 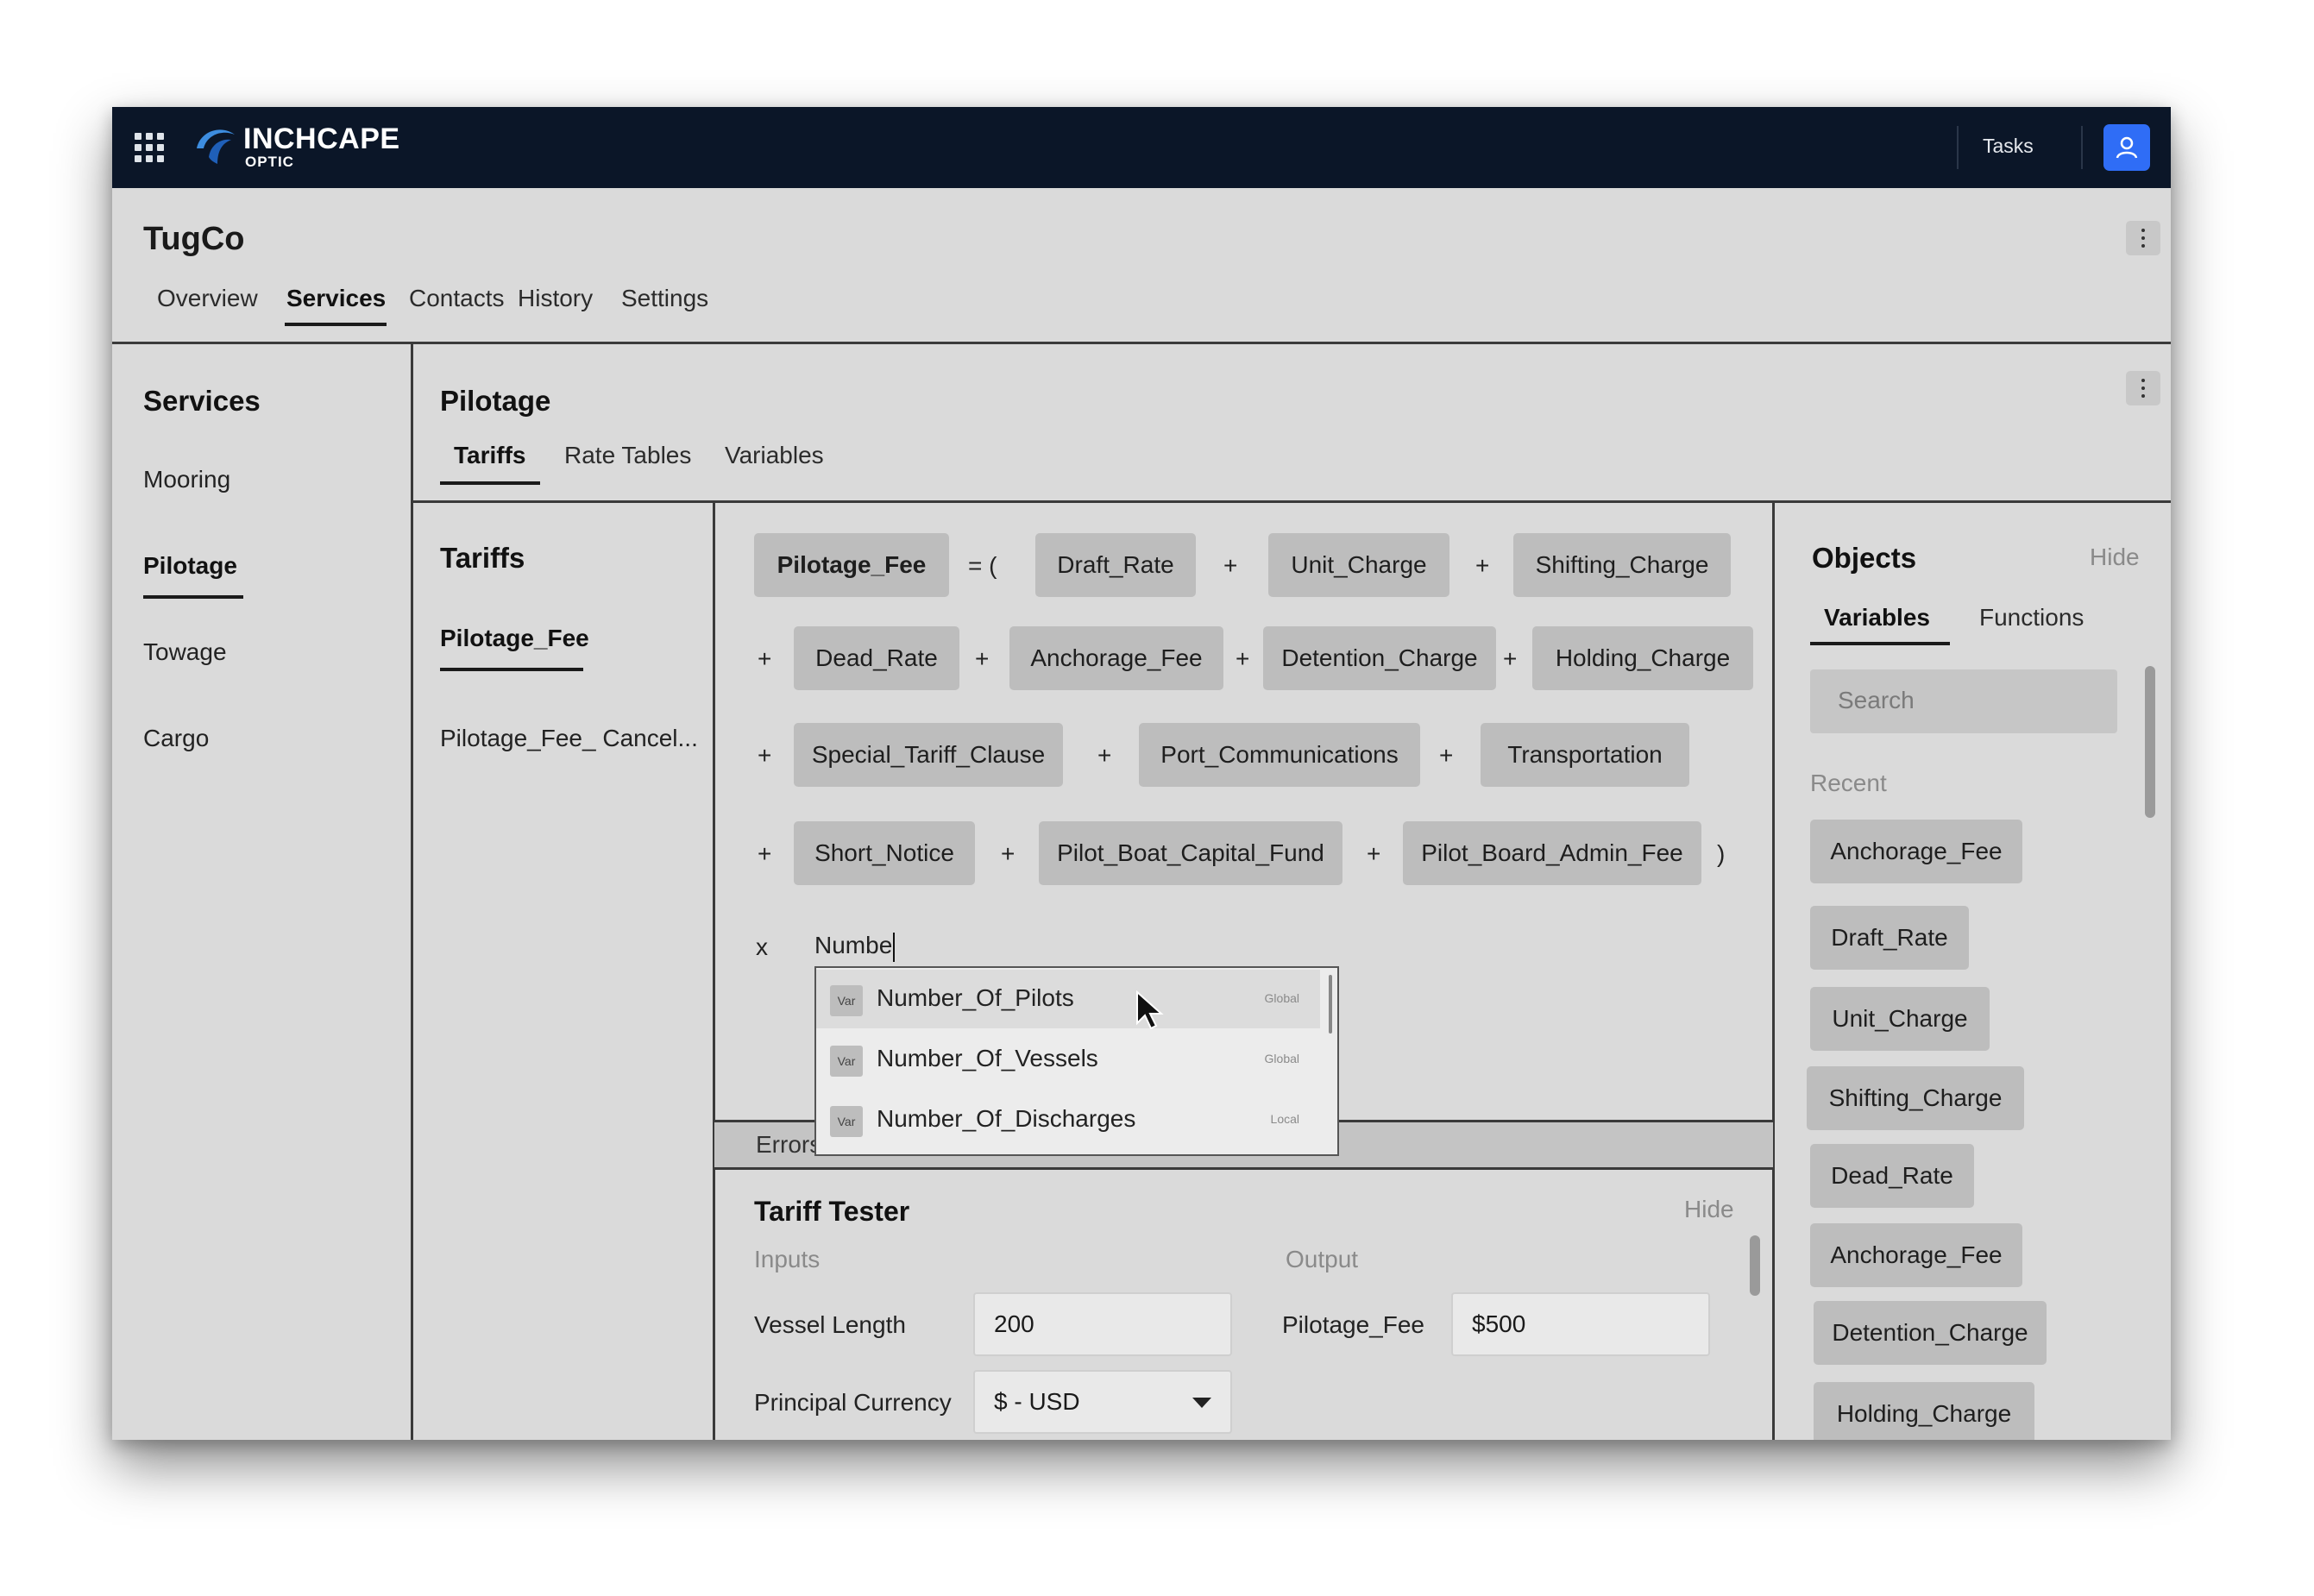 I want to click on errors-label: Errors, so click(x=789, y=1144).